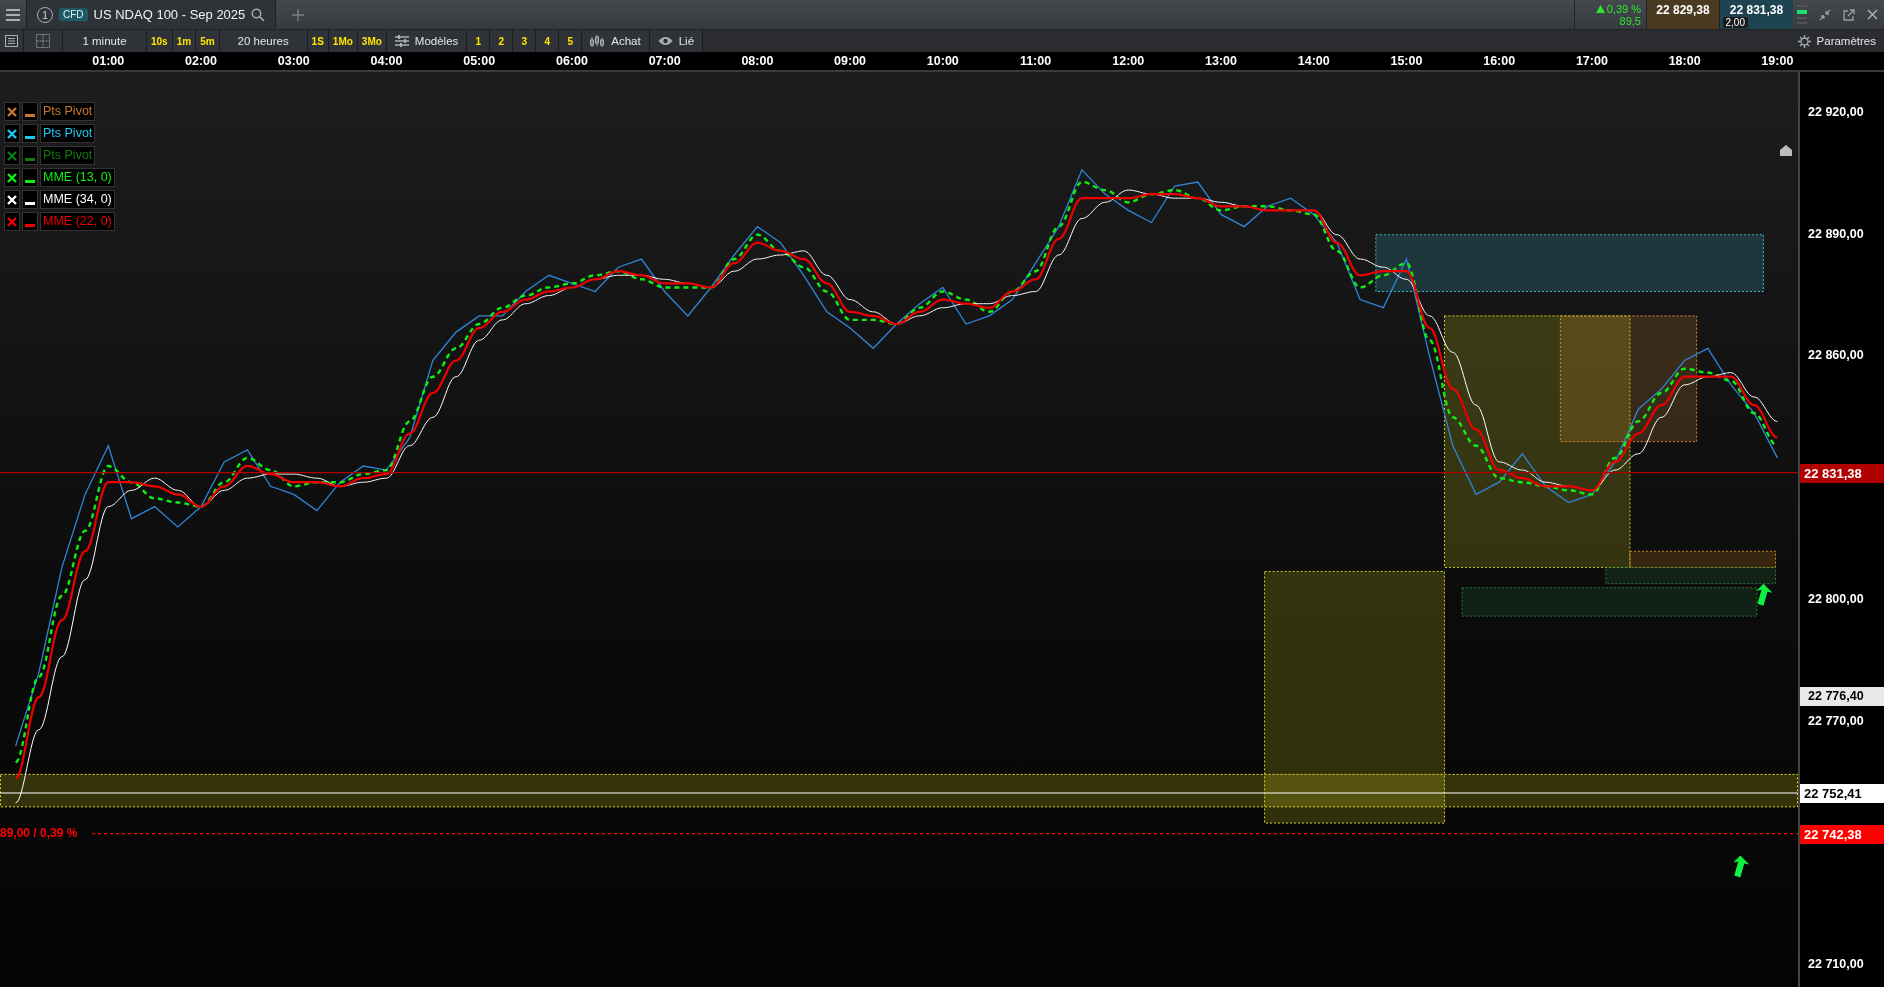 This screenshot has height=987, width=1884. What do you see at coordinates (108, 61) in the screenshot?
I see `time-tick-label: 01:00` at bounding box center [108, 61].